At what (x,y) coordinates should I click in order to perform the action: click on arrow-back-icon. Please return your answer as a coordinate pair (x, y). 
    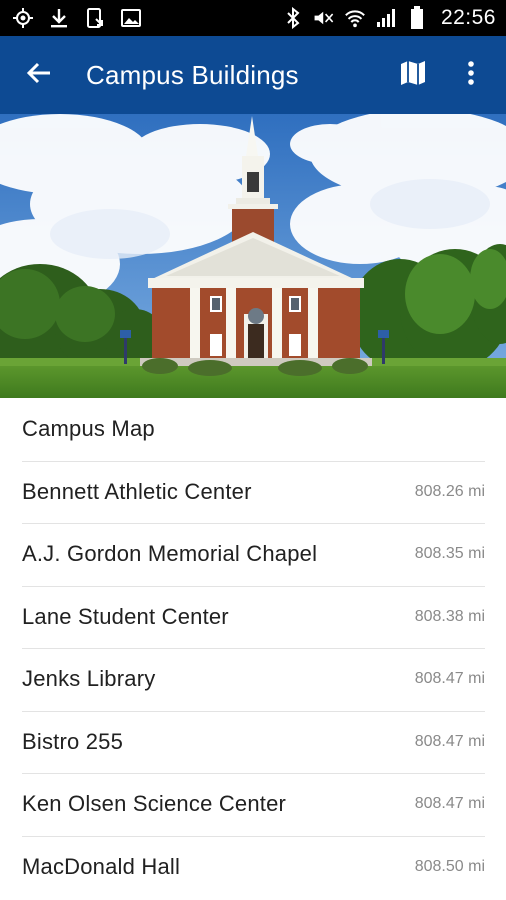
    Looking at the image, I should click on (39, 75).